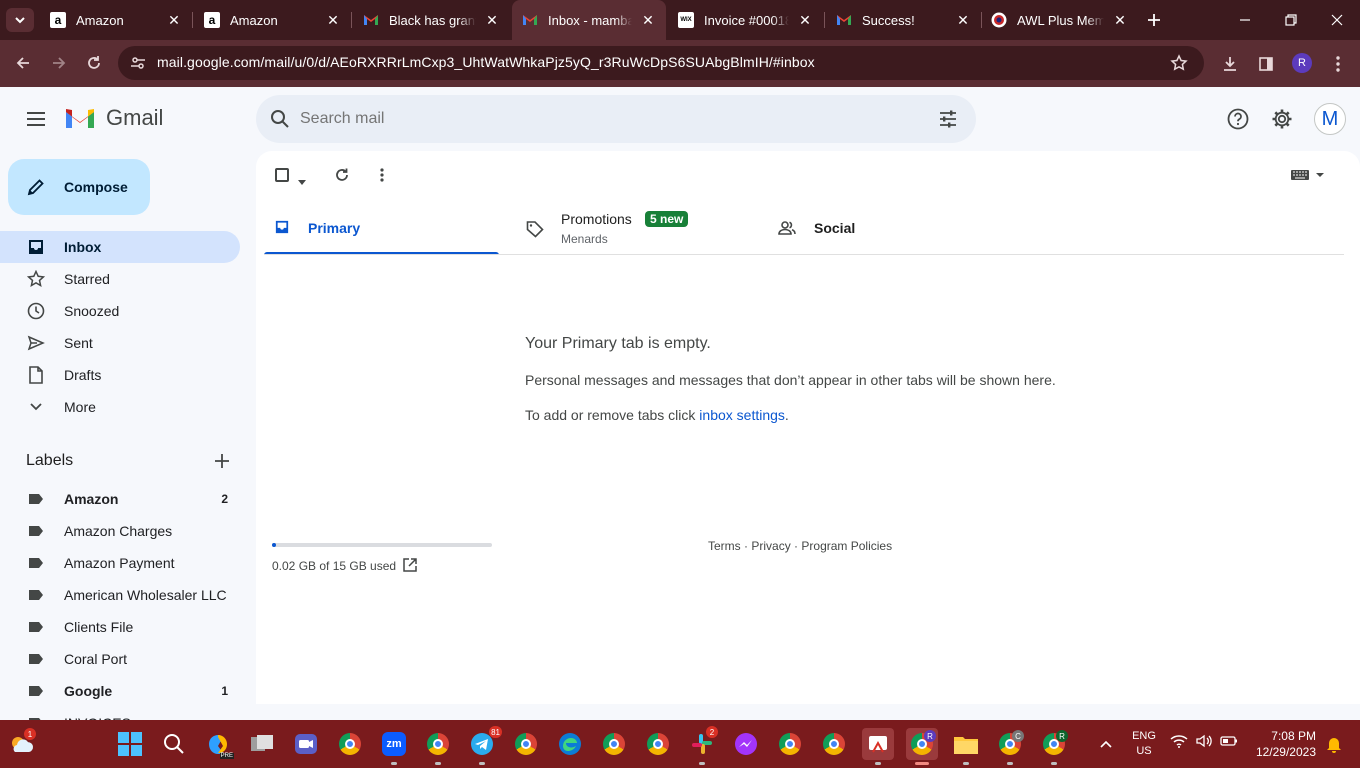  What do you see at coordinates (878, 746) in the screenshot?
I see `snipping-tool-app` at bounding box center [878, 746].